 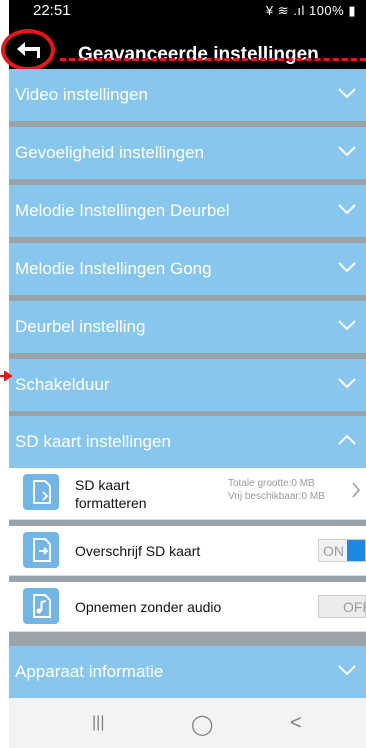 What do you see at coordinates (102, 485) in the screenshot?
I see `sd-format-label-line1: SD kaart` at bounding box center [102, 485].